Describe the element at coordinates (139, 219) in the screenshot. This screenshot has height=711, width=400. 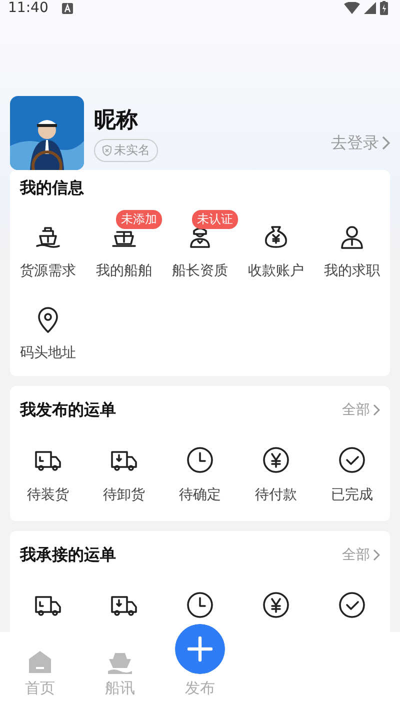
I see `status-badge: 未添加` at that location.